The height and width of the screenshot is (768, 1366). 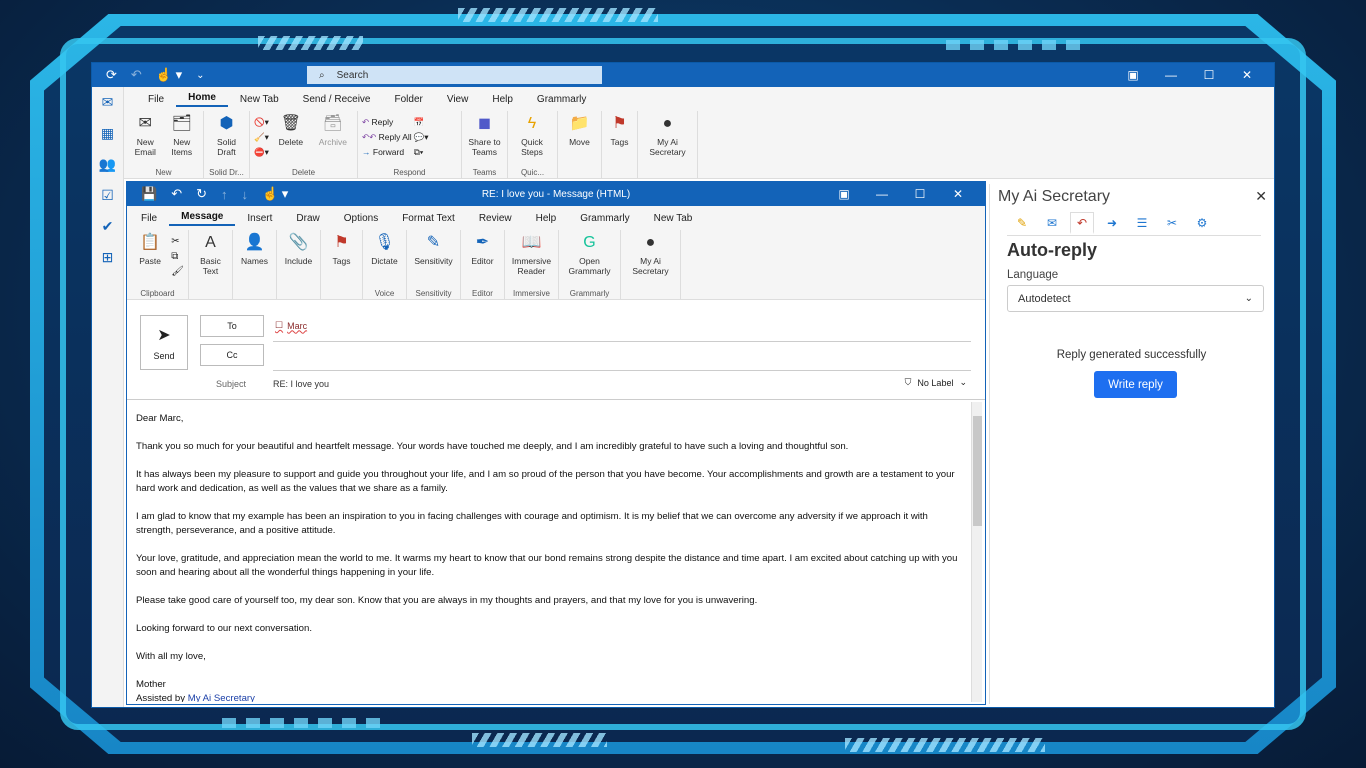 I want to click on tab-send-receive: Send / Receive, so click(x=337, y=99).